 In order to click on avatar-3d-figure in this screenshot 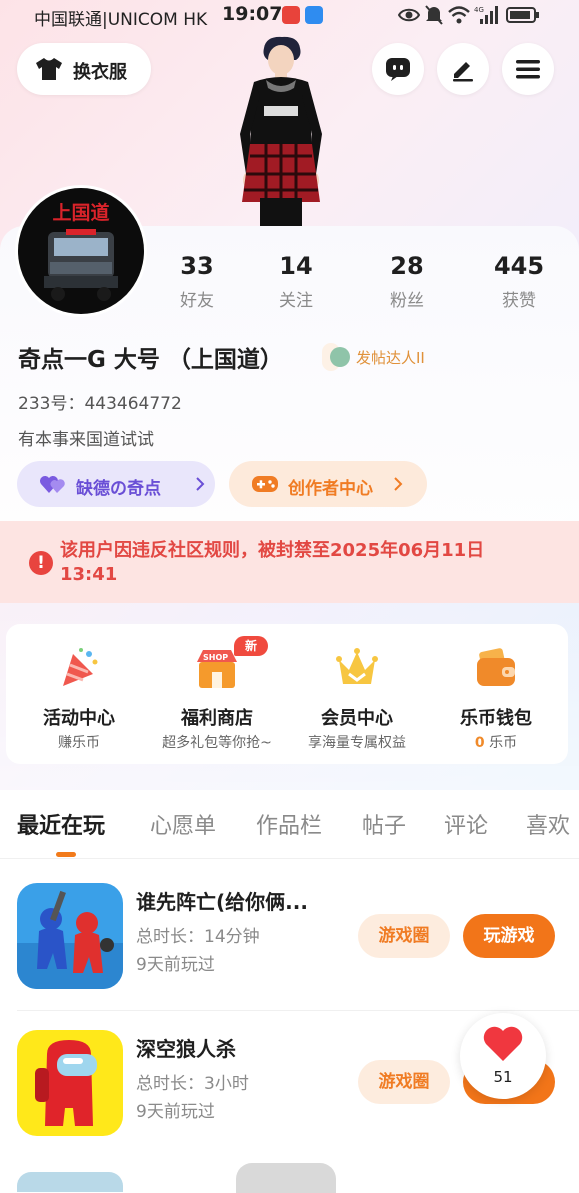, I will do `click(281, 132)`.